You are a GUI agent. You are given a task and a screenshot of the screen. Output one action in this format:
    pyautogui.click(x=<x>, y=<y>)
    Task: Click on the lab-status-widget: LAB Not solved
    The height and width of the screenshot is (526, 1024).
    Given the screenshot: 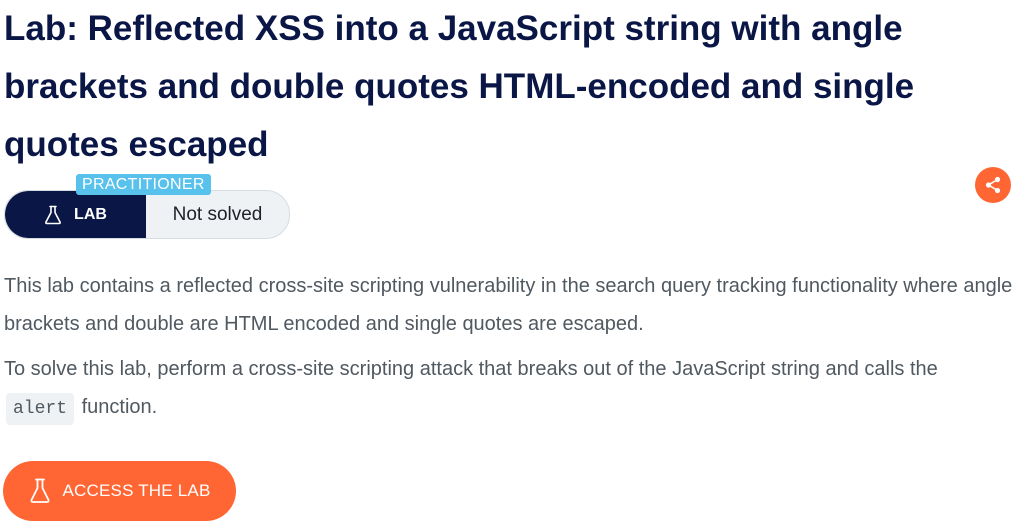 What is the action you would take?
    pyautogui.click(x=147, y=214)
    